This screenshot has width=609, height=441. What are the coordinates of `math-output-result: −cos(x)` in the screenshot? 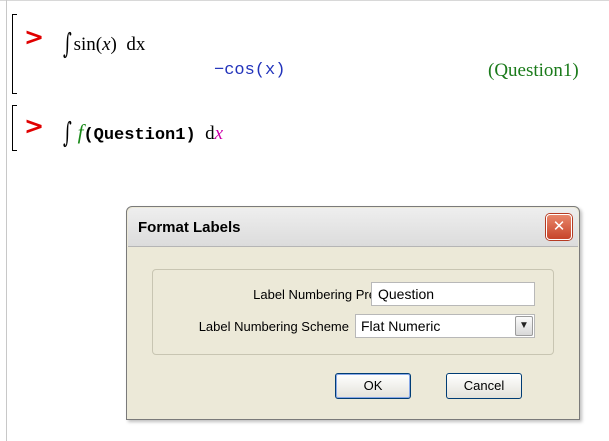 It's located at (249, 70).